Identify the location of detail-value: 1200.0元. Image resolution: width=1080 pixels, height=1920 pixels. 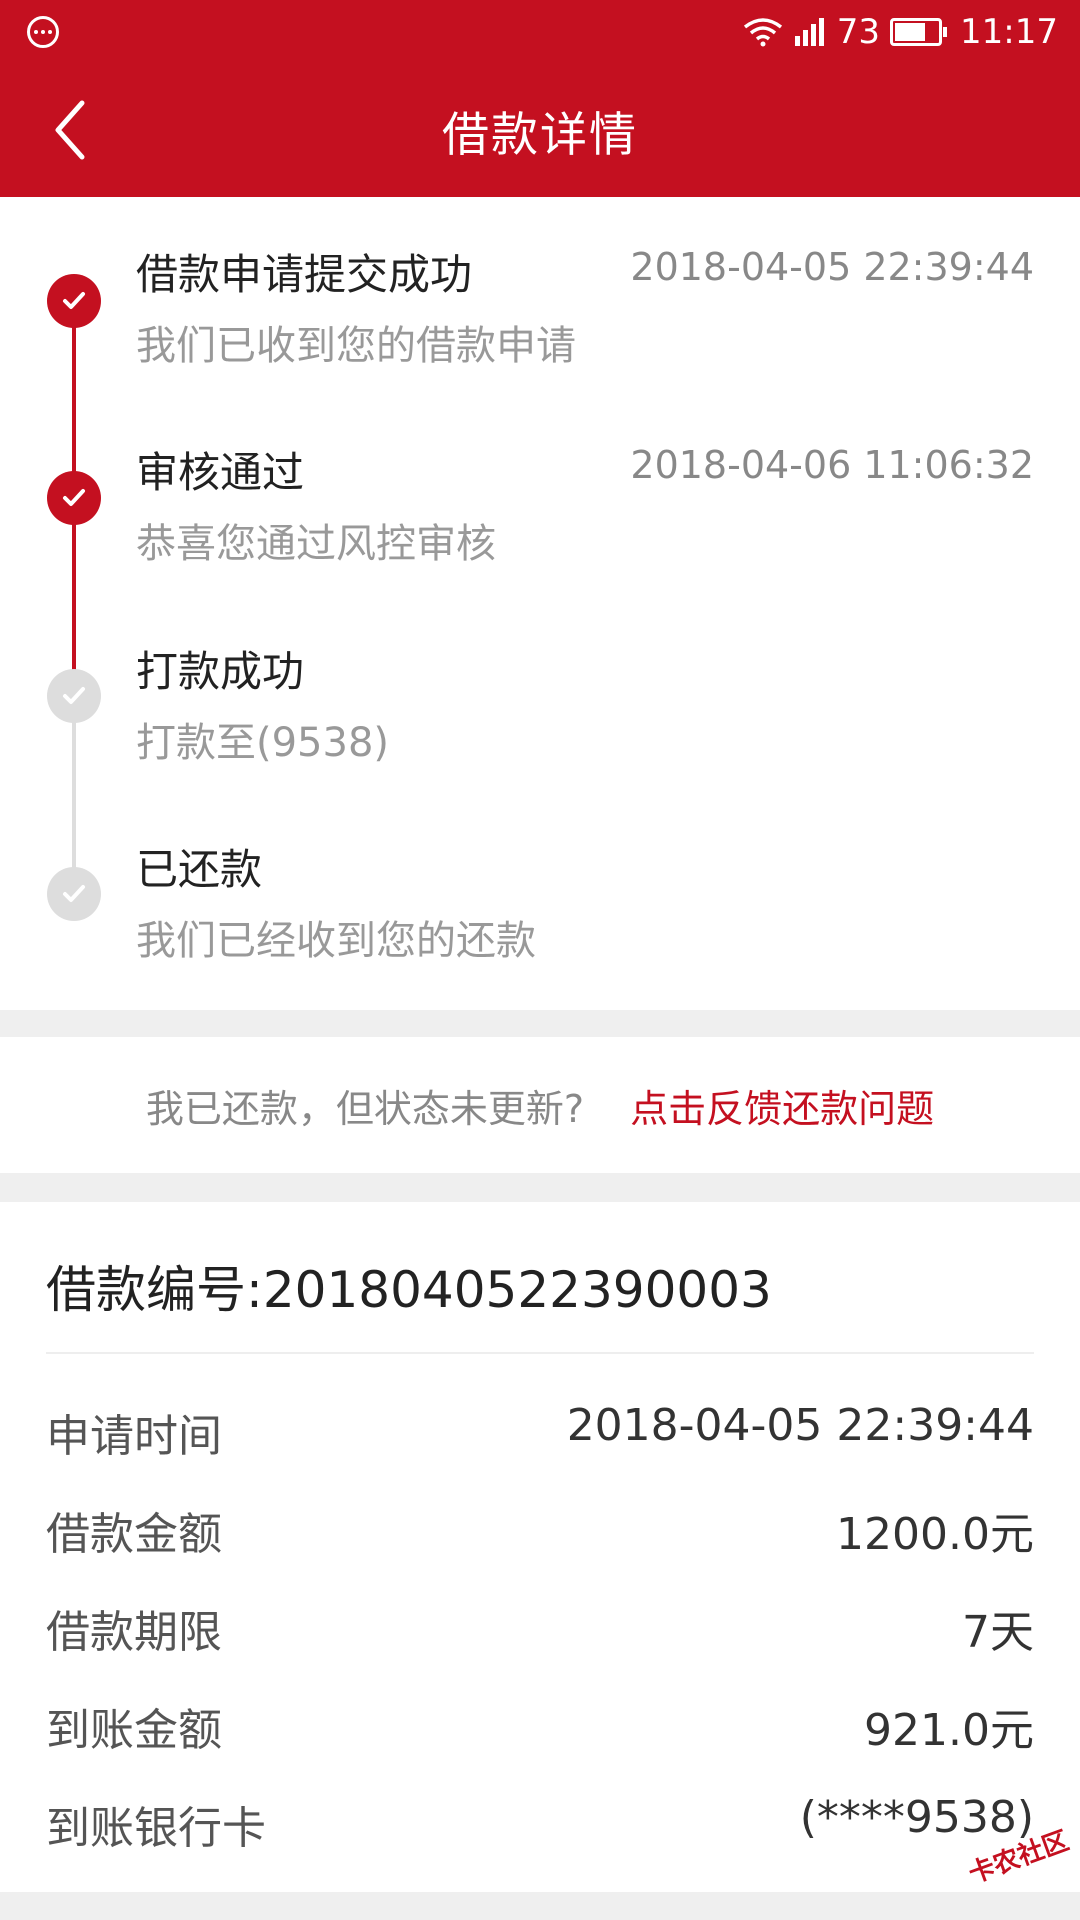
(935, 1534).